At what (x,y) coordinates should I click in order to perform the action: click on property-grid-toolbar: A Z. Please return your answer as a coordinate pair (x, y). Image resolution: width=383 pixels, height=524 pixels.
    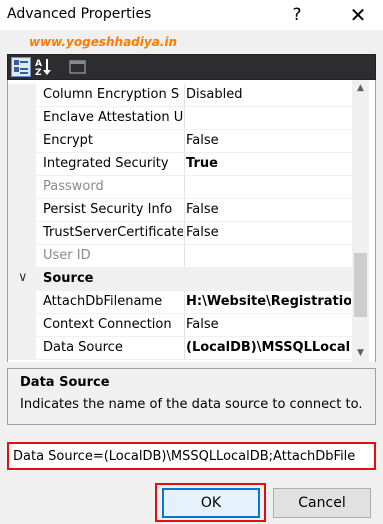
    Looking at the image, I should click on (191, 67).